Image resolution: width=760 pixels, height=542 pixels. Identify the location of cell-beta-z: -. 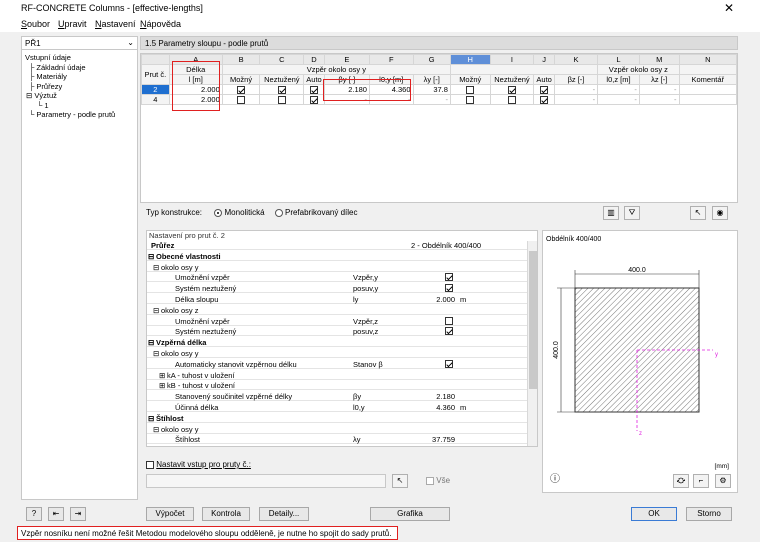
(576, 89).